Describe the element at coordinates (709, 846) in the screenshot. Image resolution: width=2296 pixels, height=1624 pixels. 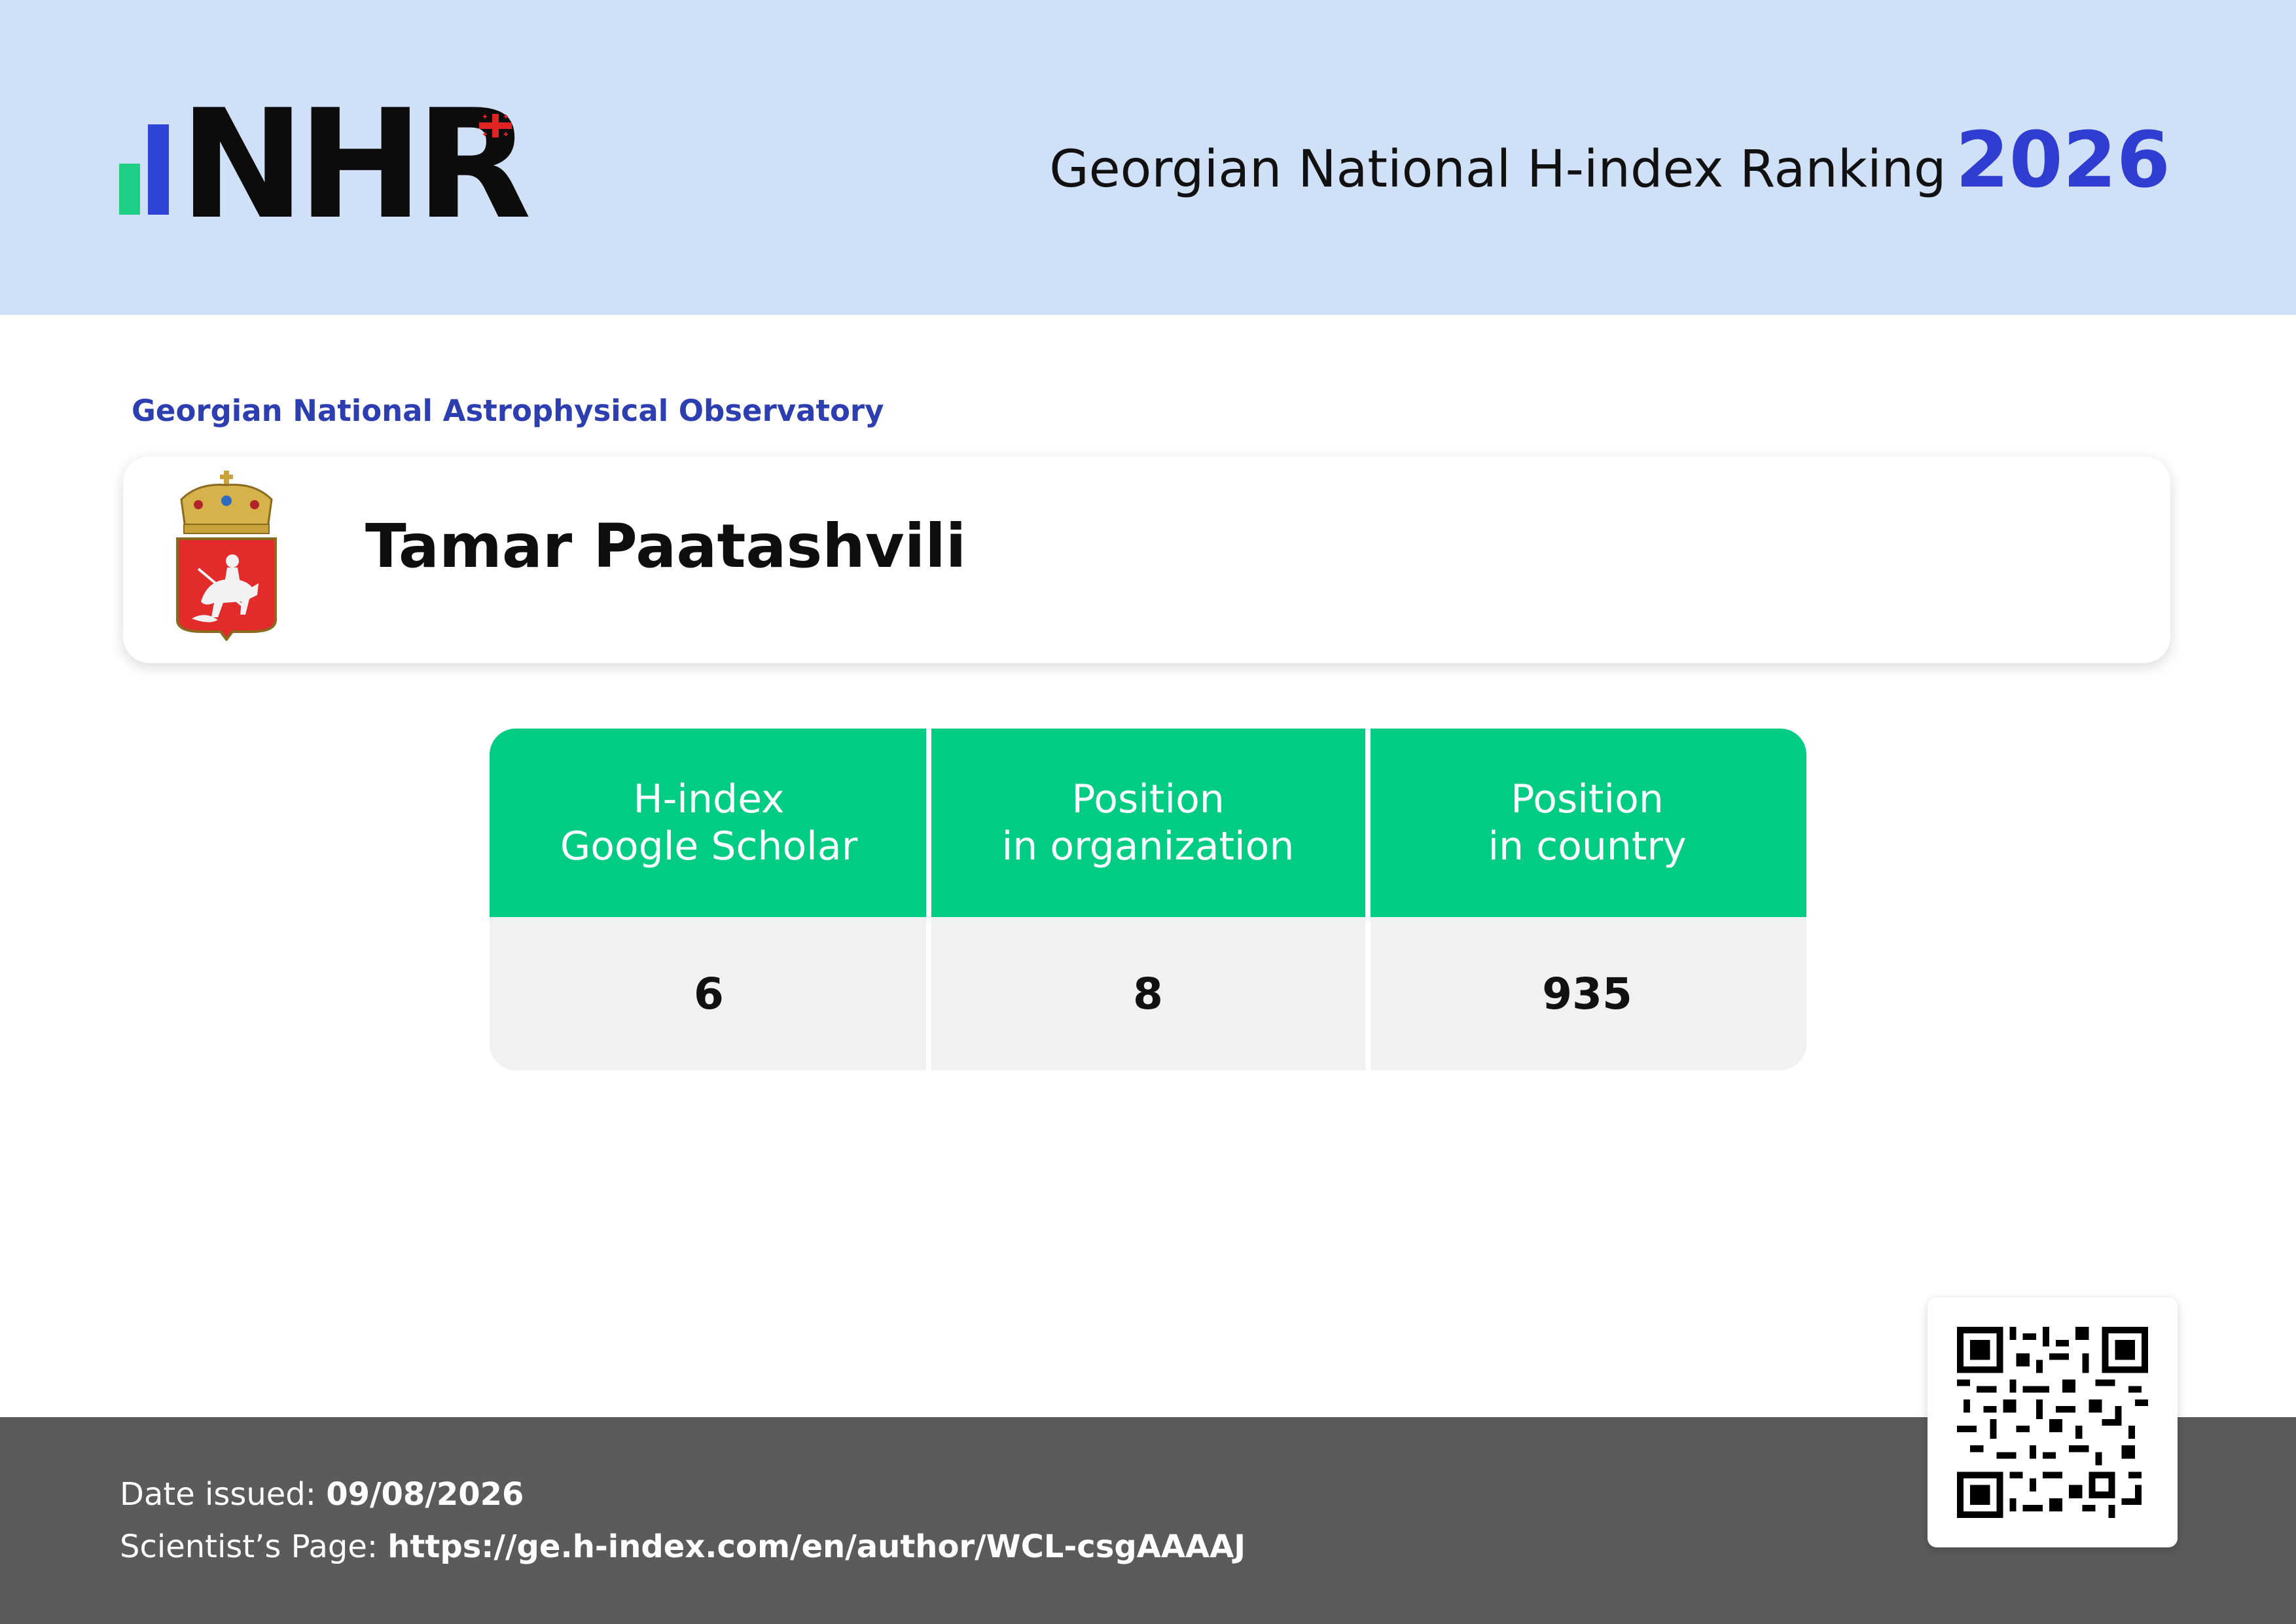
I see `stat-header-line2: Google Scholar` at that location.